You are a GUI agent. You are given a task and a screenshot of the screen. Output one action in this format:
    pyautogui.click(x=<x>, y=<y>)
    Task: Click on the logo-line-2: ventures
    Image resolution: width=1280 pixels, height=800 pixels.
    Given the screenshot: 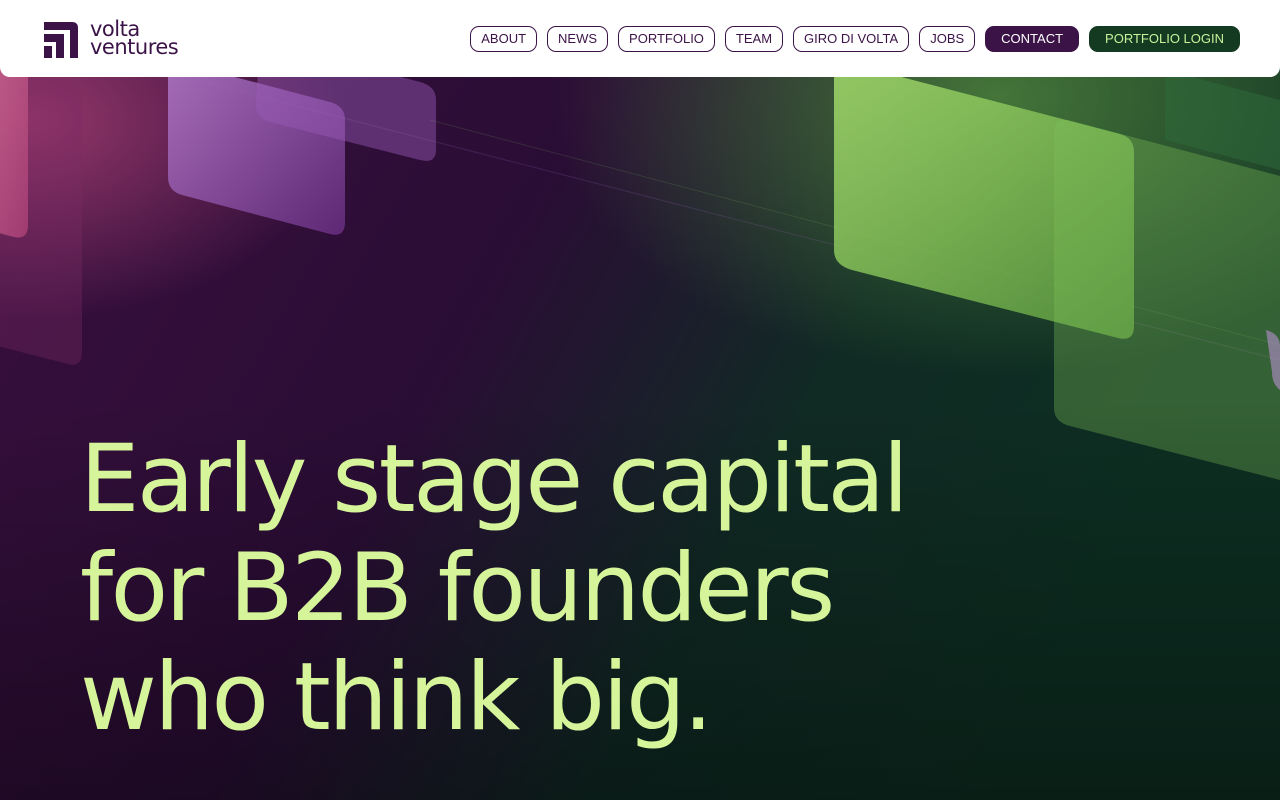 What is the action you would take?
    pyautogui.click(x=134, y=47)
    